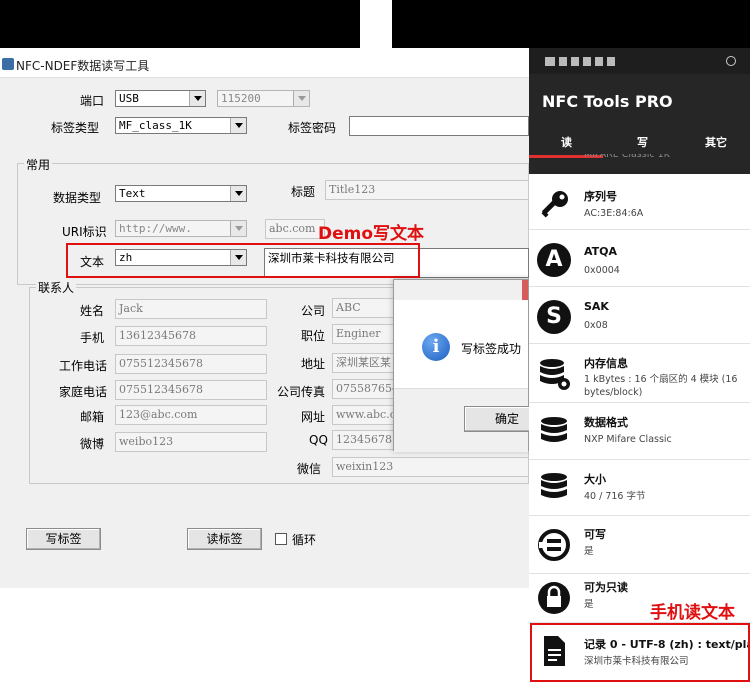 This screenshot has height=686, width=750. I want to click on list-item-atqa: A ATQA 0x0004, so click(639, 259).